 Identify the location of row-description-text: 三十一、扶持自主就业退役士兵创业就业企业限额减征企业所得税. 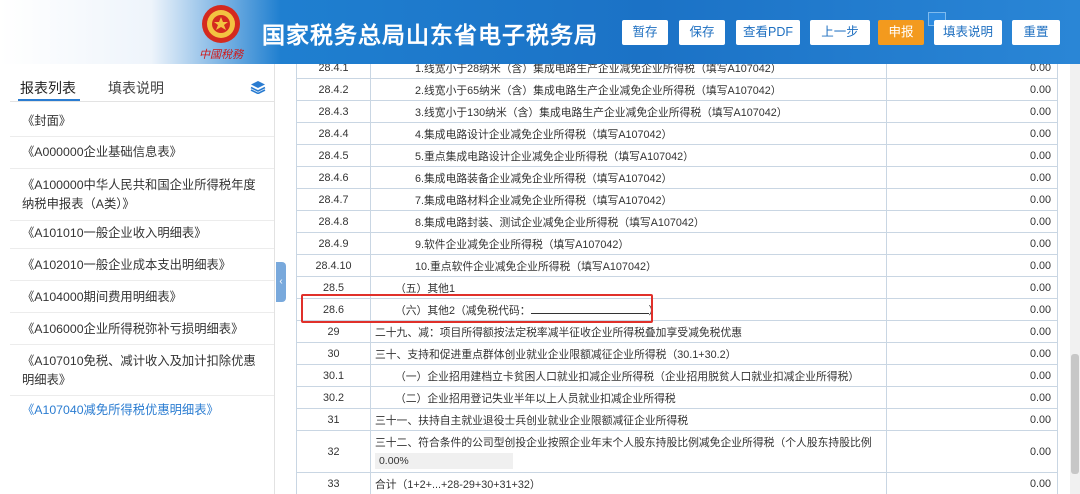
(531, 420).